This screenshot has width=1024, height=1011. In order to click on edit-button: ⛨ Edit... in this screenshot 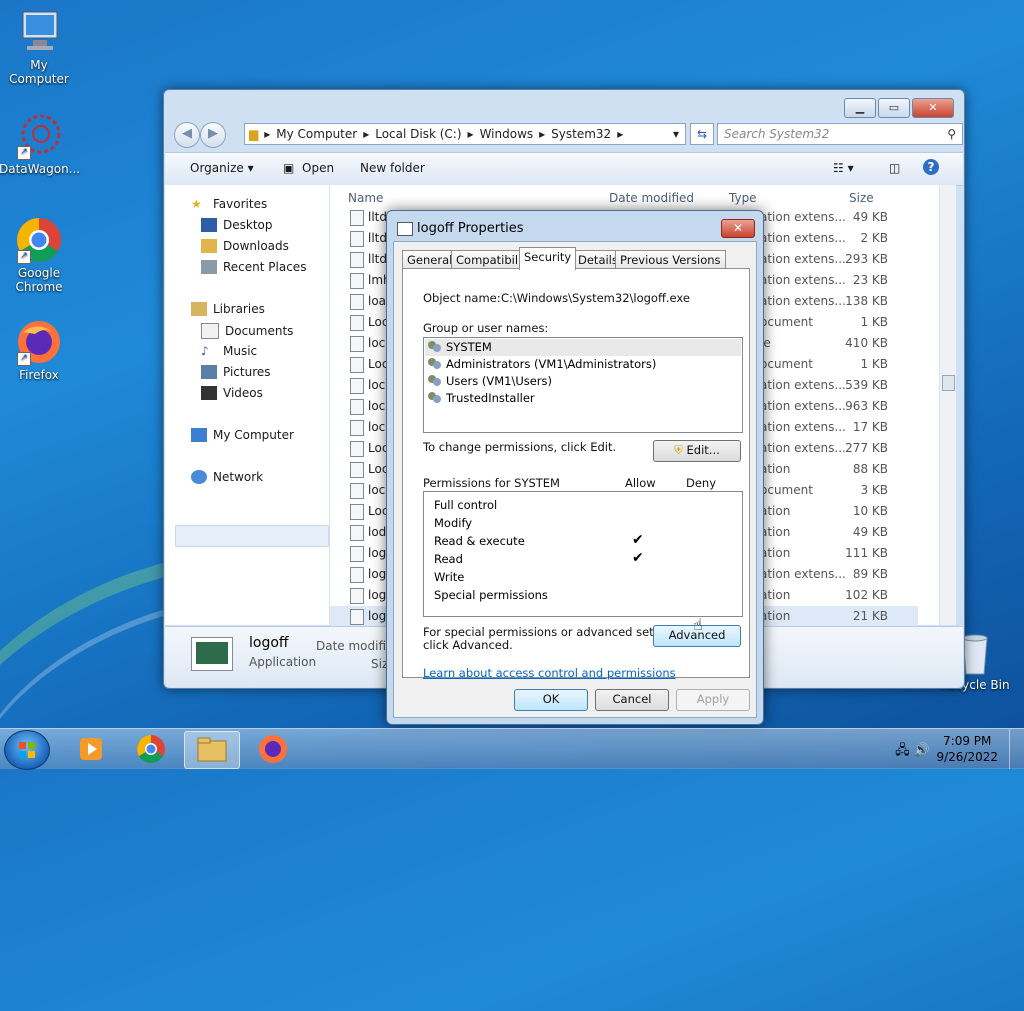, I will do `click(697, 451)`.